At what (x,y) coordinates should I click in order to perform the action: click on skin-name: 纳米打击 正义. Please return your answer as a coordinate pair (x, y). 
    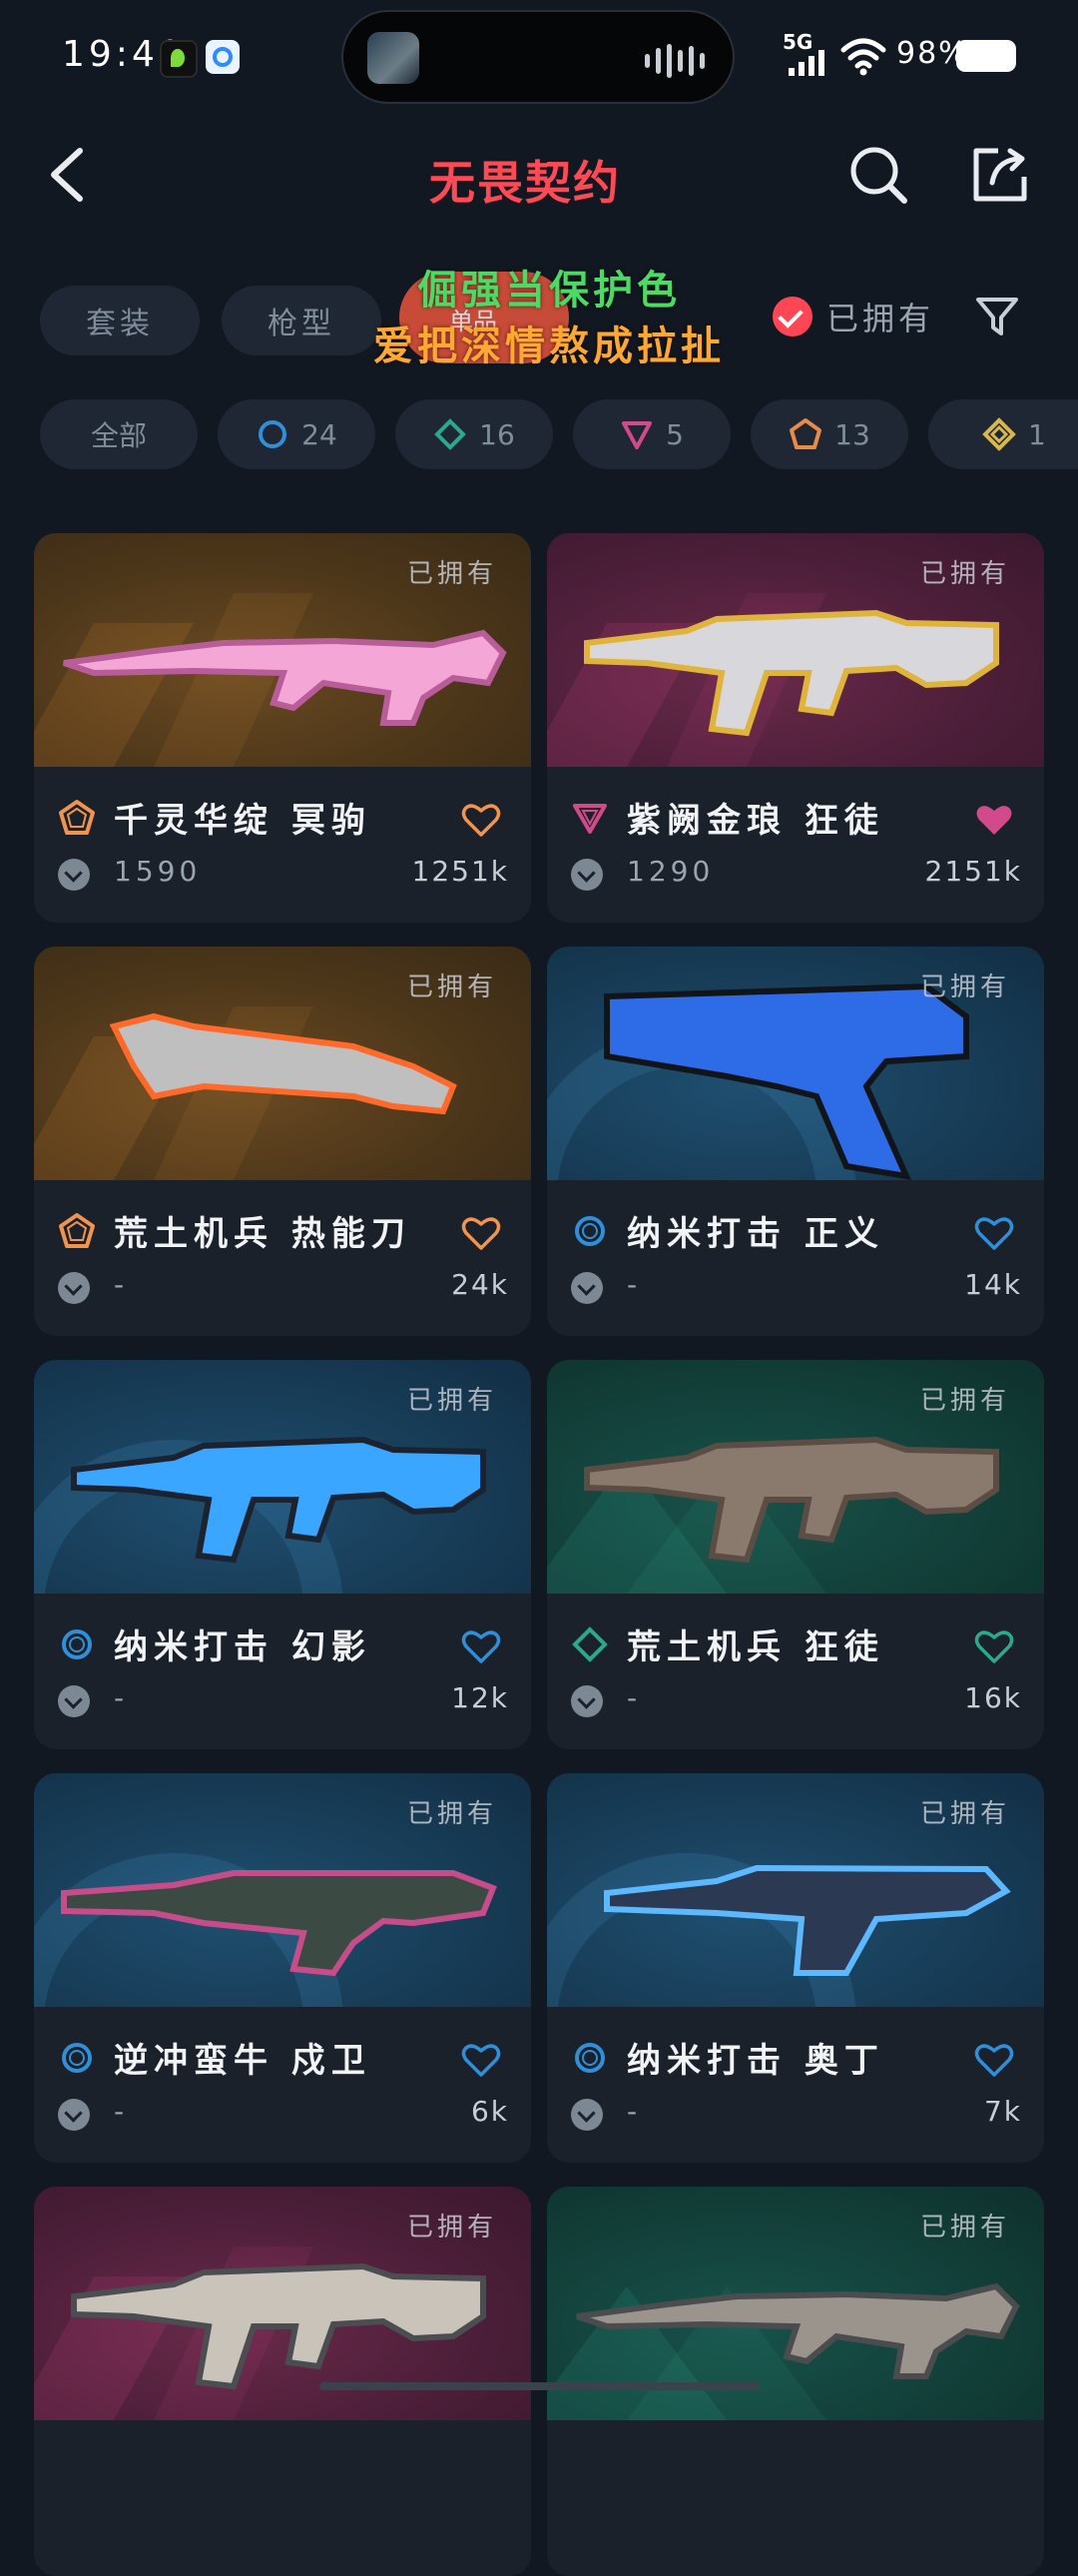
    Looking at the image, I should click on (755, 1234).